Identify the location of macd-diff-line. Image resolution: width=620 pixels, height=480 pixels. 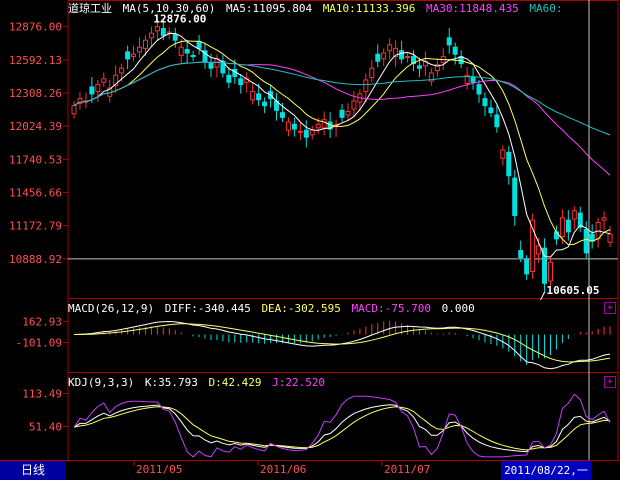
(342, 345).